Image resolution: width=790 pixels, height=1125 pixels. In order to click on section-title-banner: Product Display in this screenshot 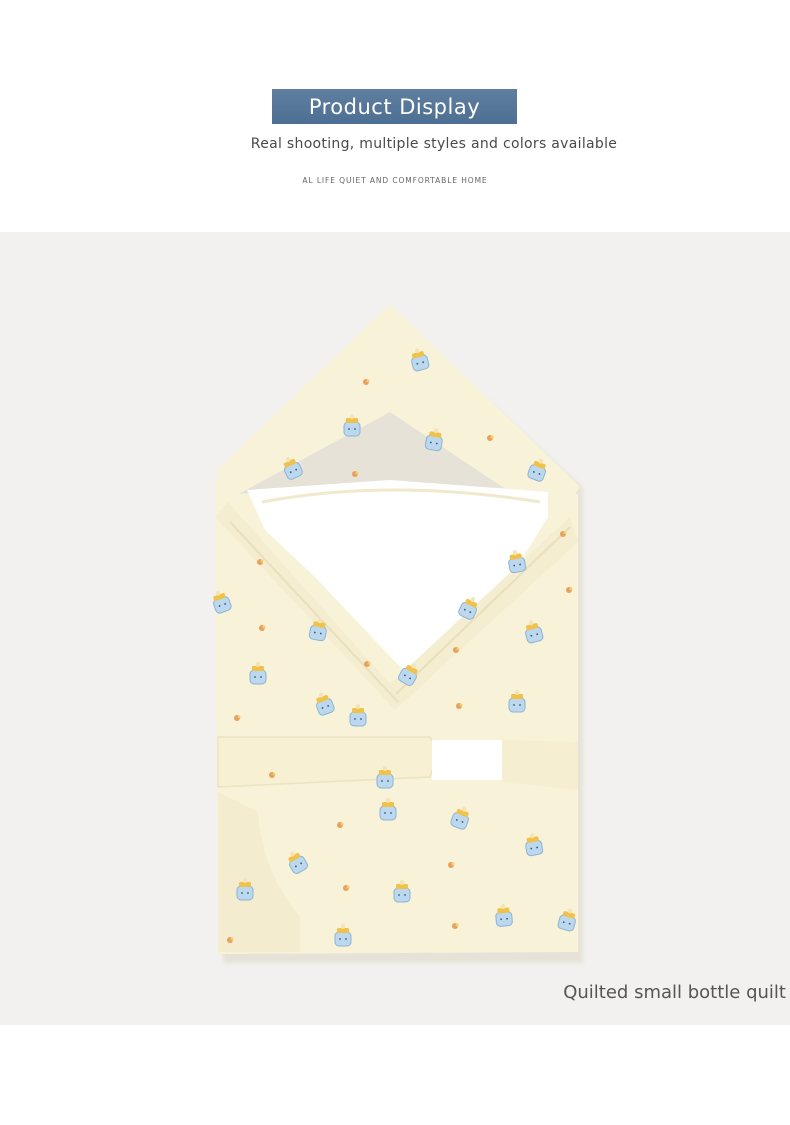, I will do `click(394, 106)`.